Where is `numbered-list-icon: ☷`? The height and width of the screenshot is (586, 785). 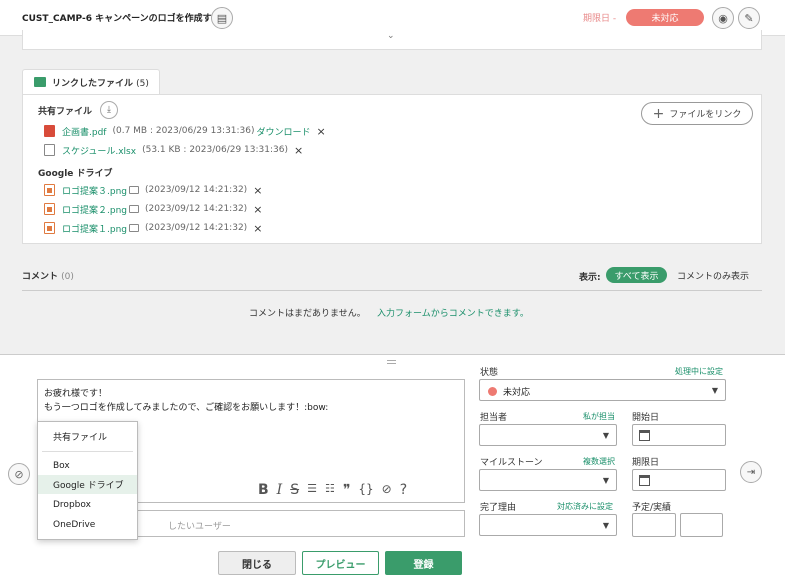
numbered-list-icon: ☷ is located at coordinates (330, 490).